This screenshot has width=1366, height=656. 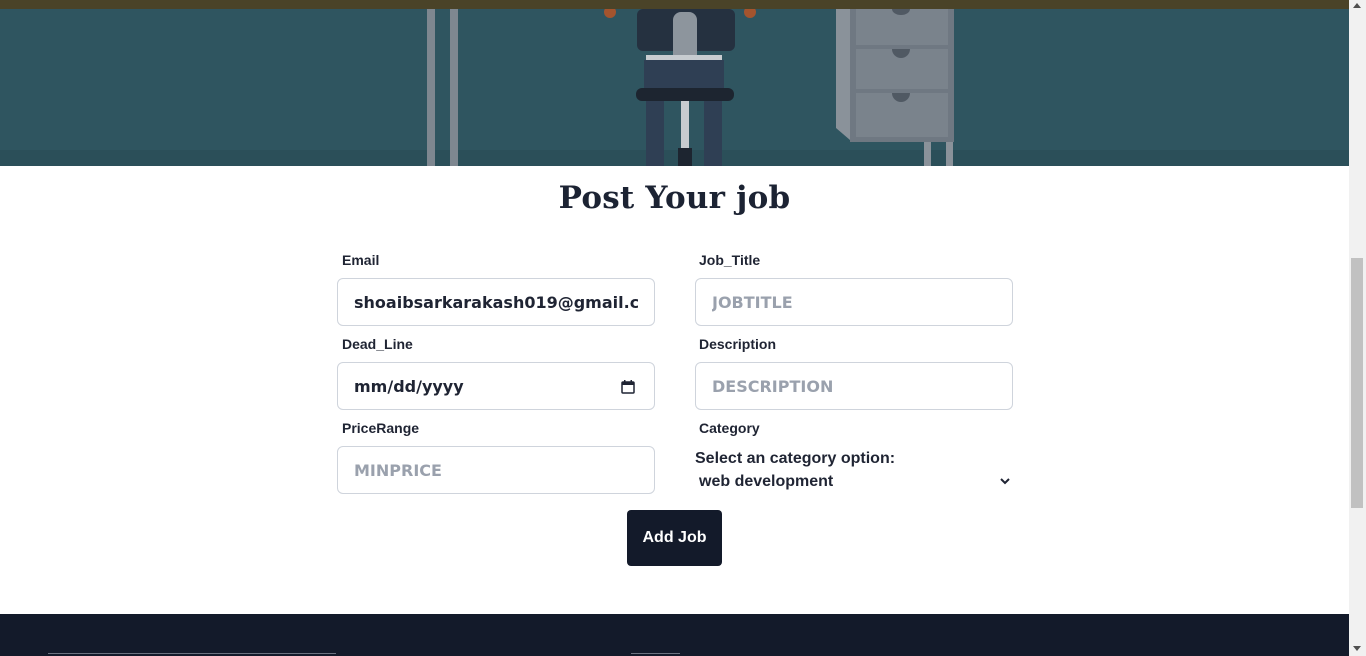 What do you see at coordinates (854, 386) in the screenshot?
I see `description-input` at bounding box center [854, 386].